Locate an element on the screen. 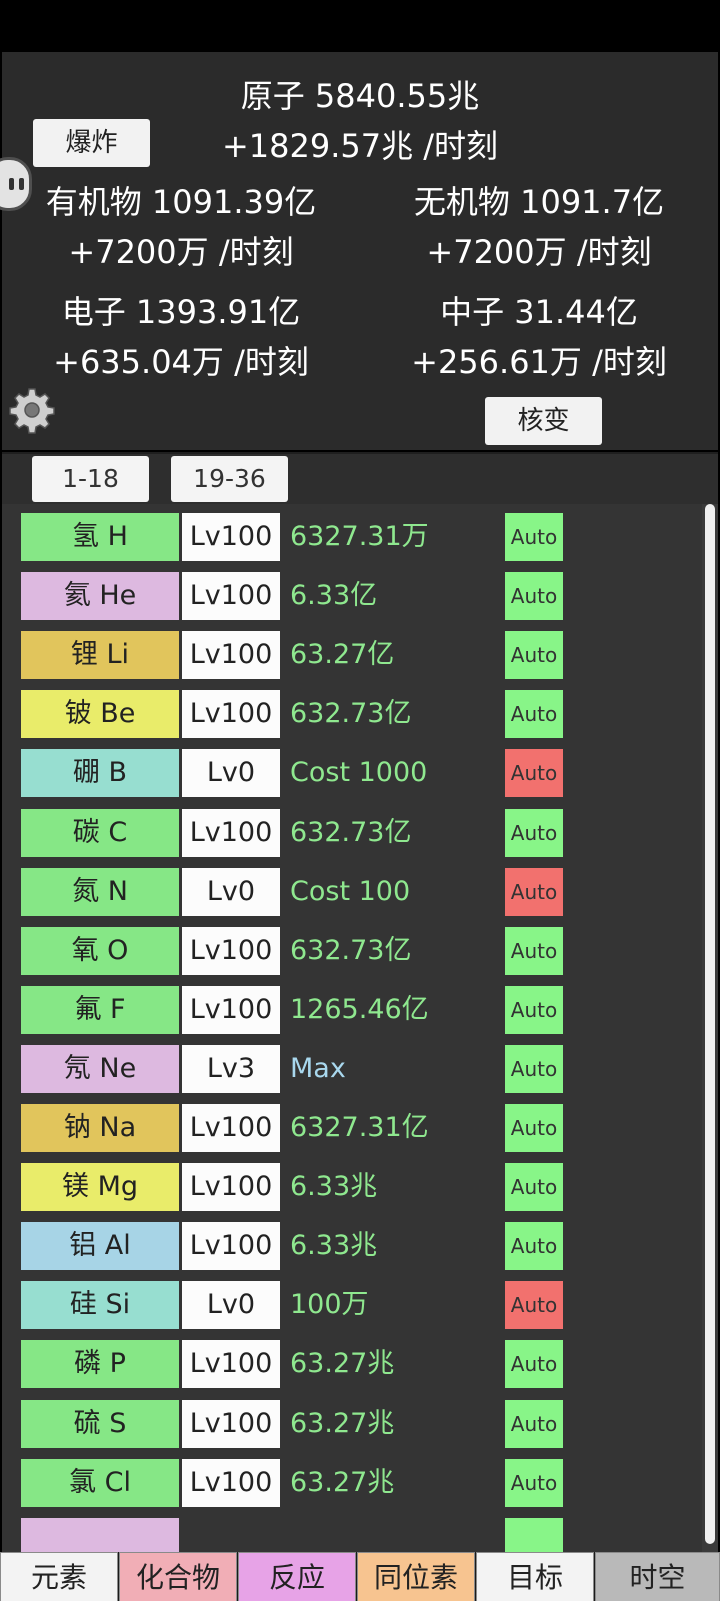  element-row: 镁 Mg Lv100 6.33兆 Auto is located at coordinates (352, 1187).